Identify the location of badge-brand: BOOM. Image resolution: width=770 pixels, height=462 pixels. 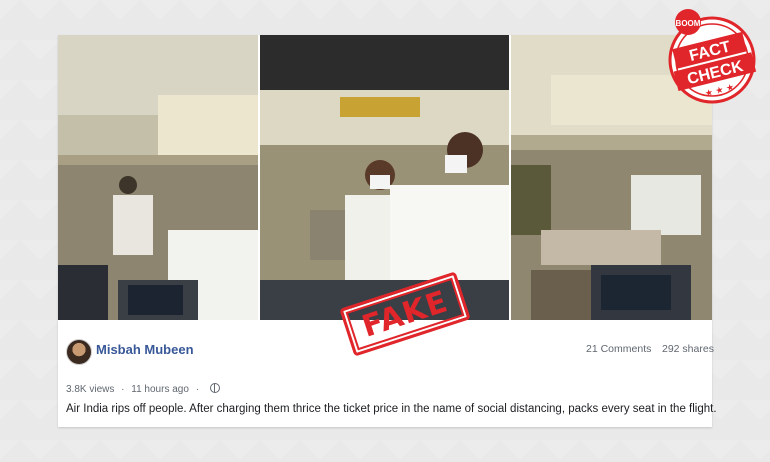
(688, 23).